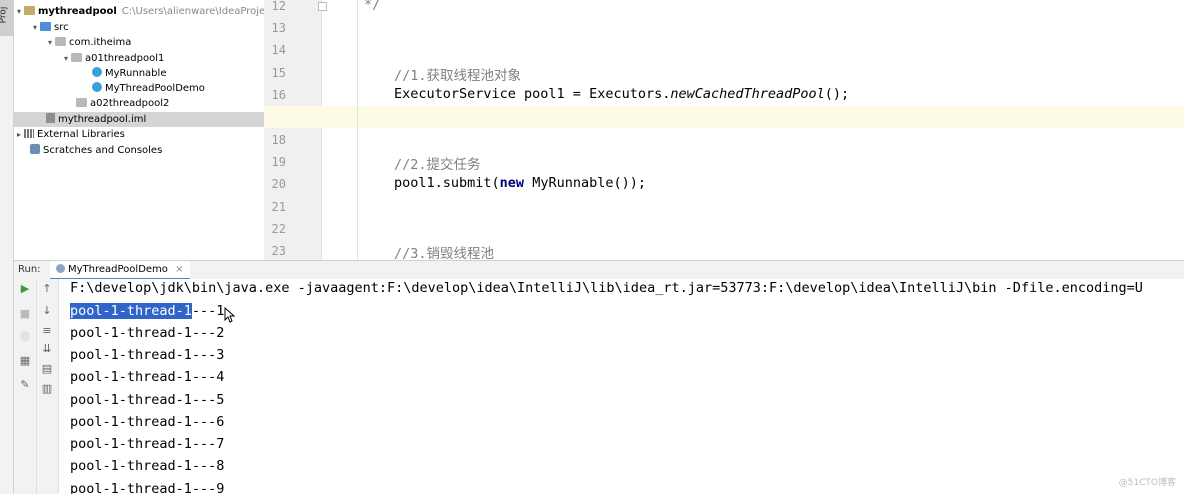  What do you see at coordinates (155, 88) in the screenshot?
I see `tree-item-label: MyThreadPoolDemo` at bounding box center [155, 88].